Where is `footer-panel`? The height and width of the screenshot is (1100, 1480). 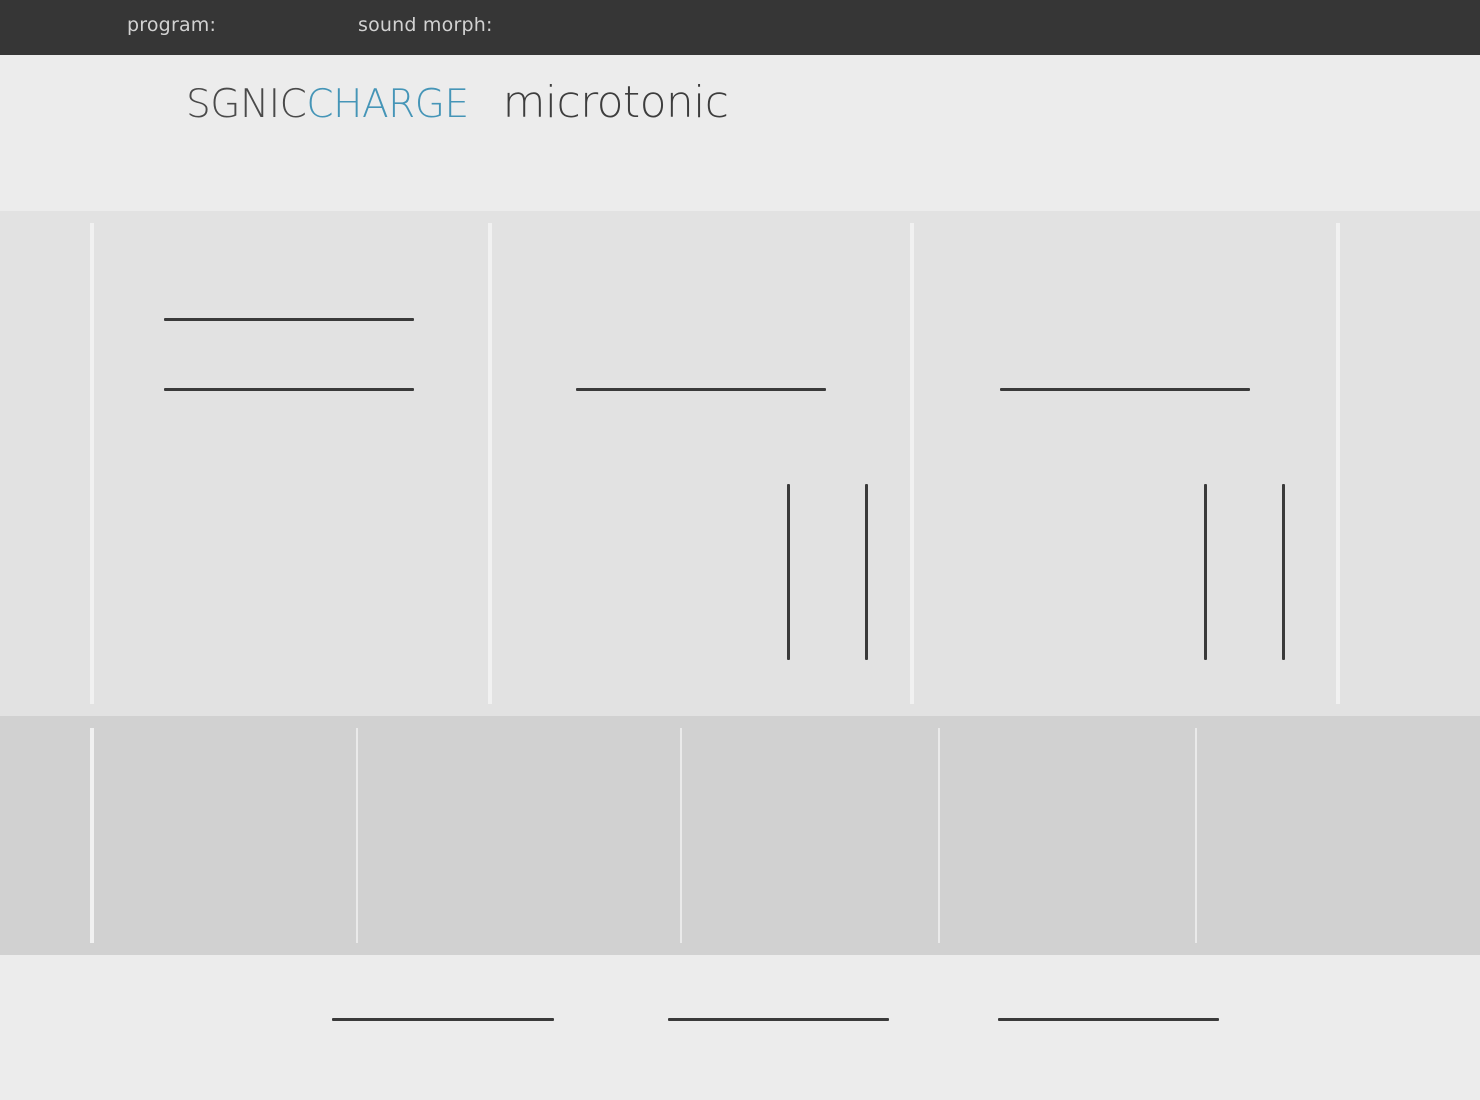
footer-panel is located at coordinates (740, 1027).